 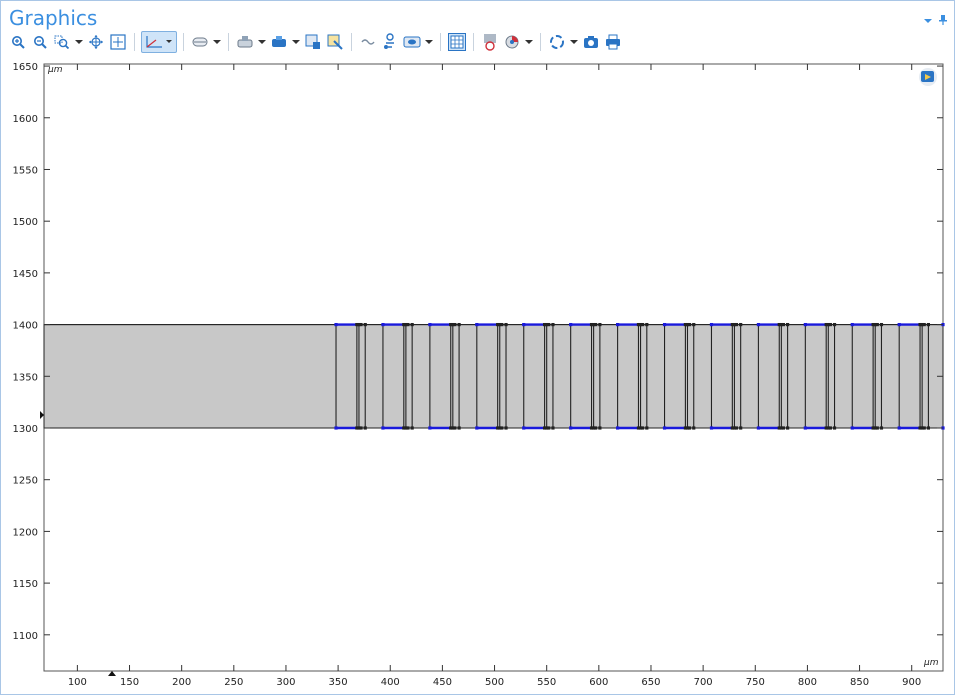 What do you see at coordinates (40, 42) in the screenshot?
I see `zoom-out-icon` at bounding box center [40, 42].